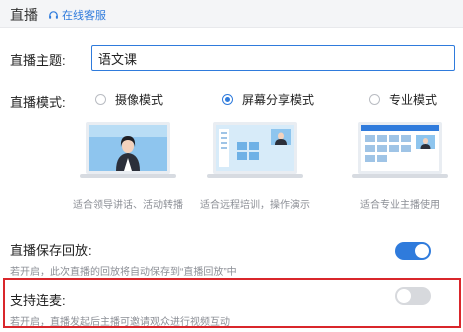 The width and height of the screenshot is (463, 332). I want to click on camera-mode-illustration, so click(128, 150).